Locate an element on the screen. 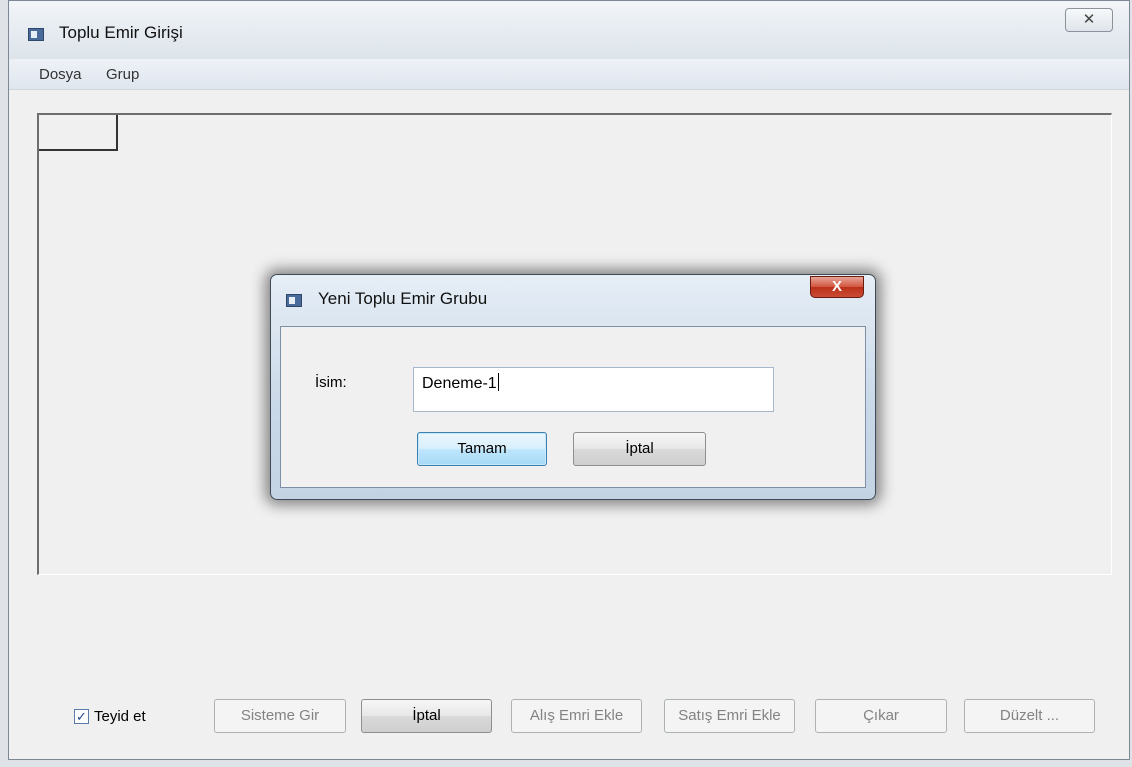 This screenshot has height=767, width=1132. tamam-button: Tamam is located at coordinates (482, 449).